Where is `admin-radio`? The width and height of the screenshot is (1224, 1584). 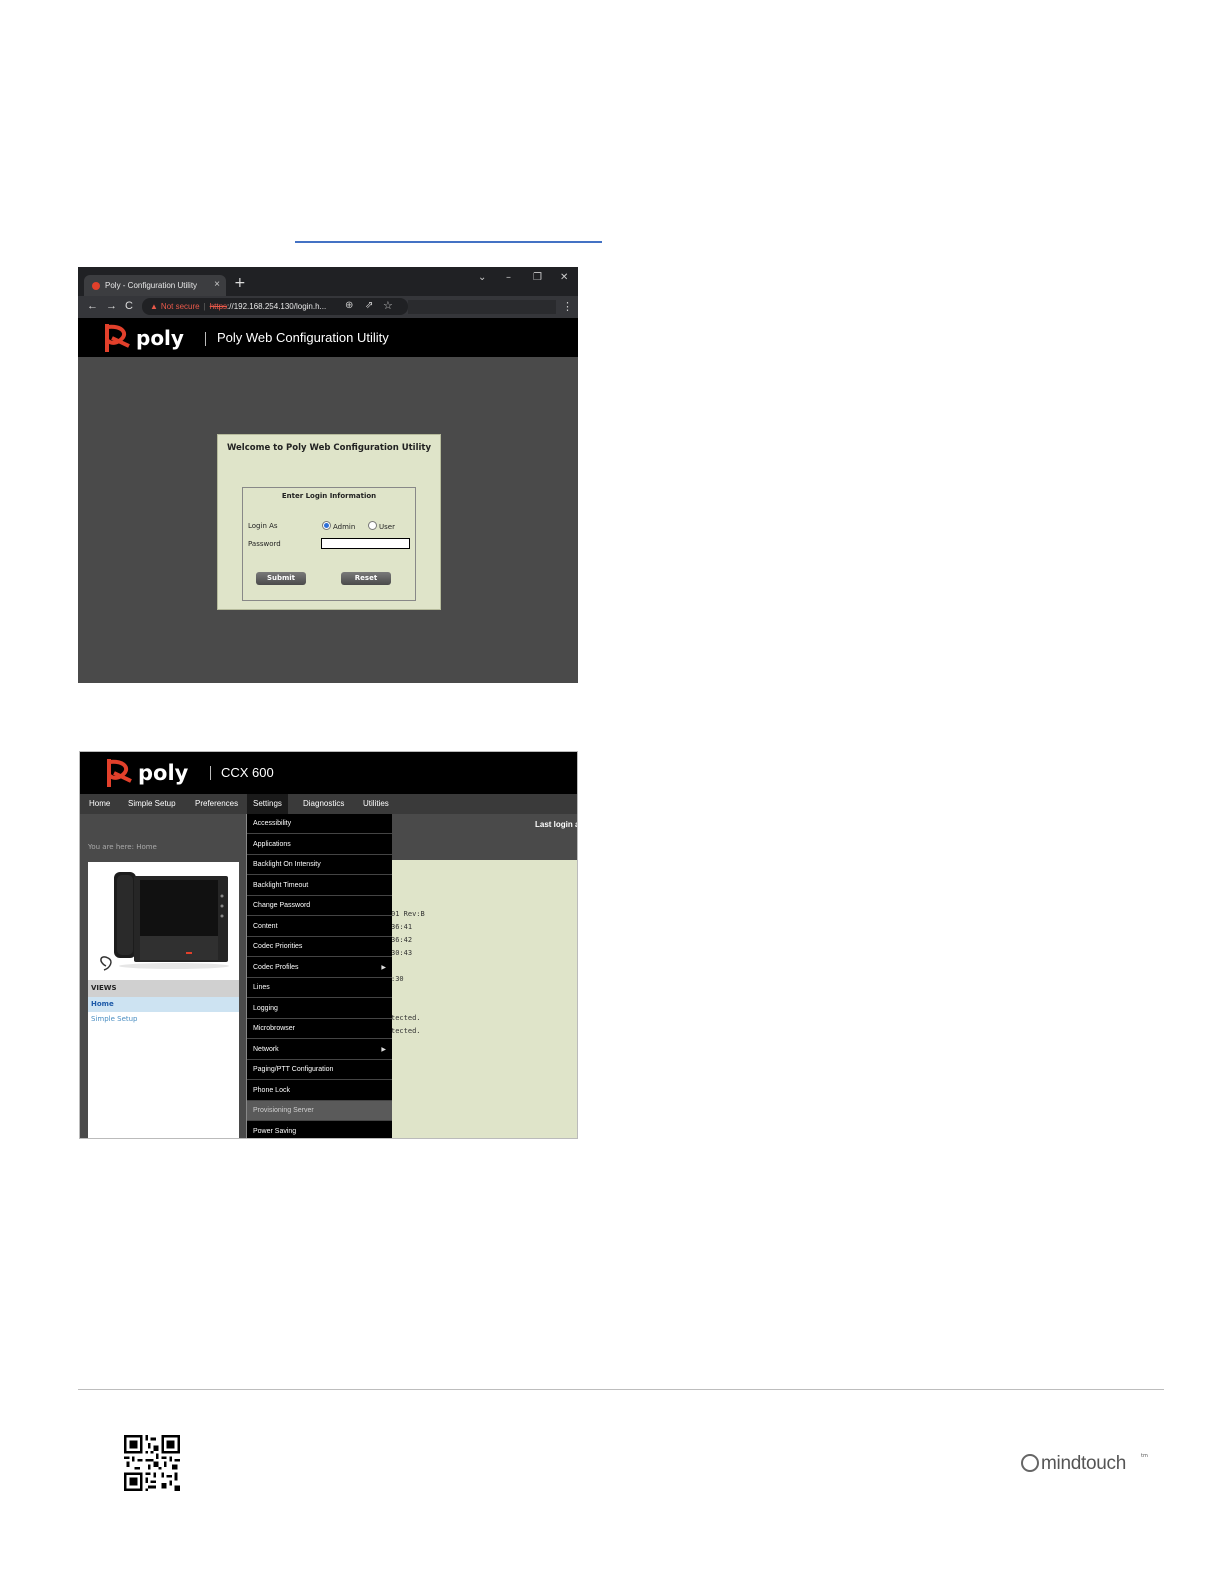 admin-radio is located at coordinates (326, 525).